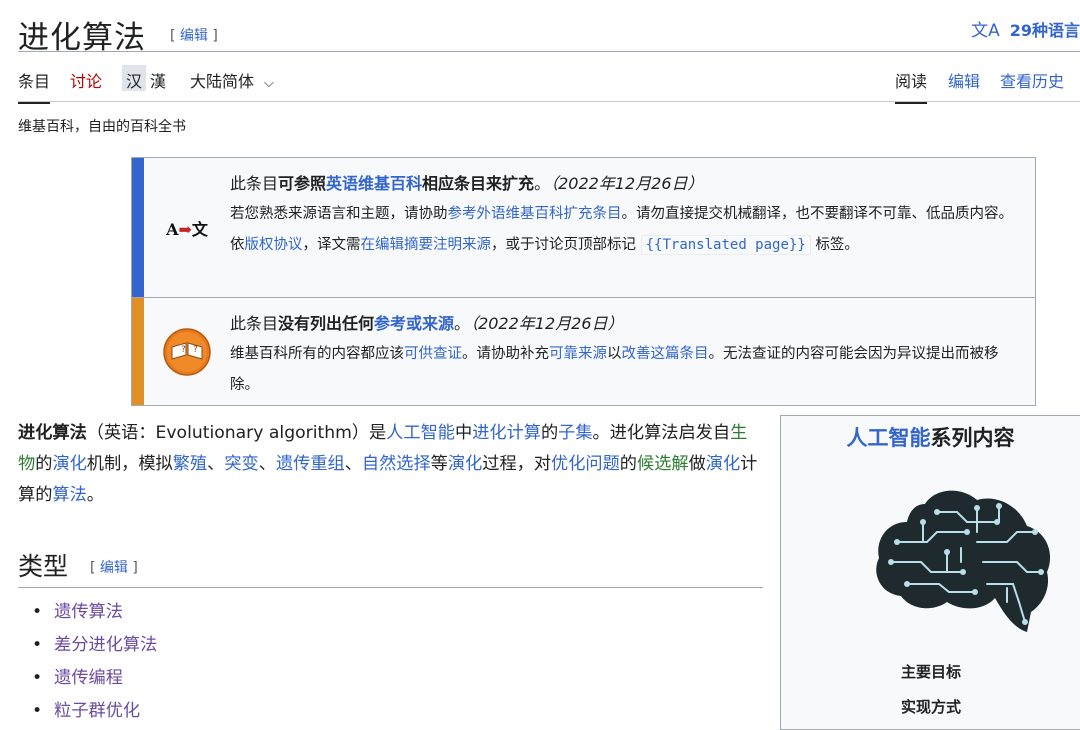 This screenshot has width=1080, height=730. I want to click on text: 。进化算法启发自, so click(661, 433).